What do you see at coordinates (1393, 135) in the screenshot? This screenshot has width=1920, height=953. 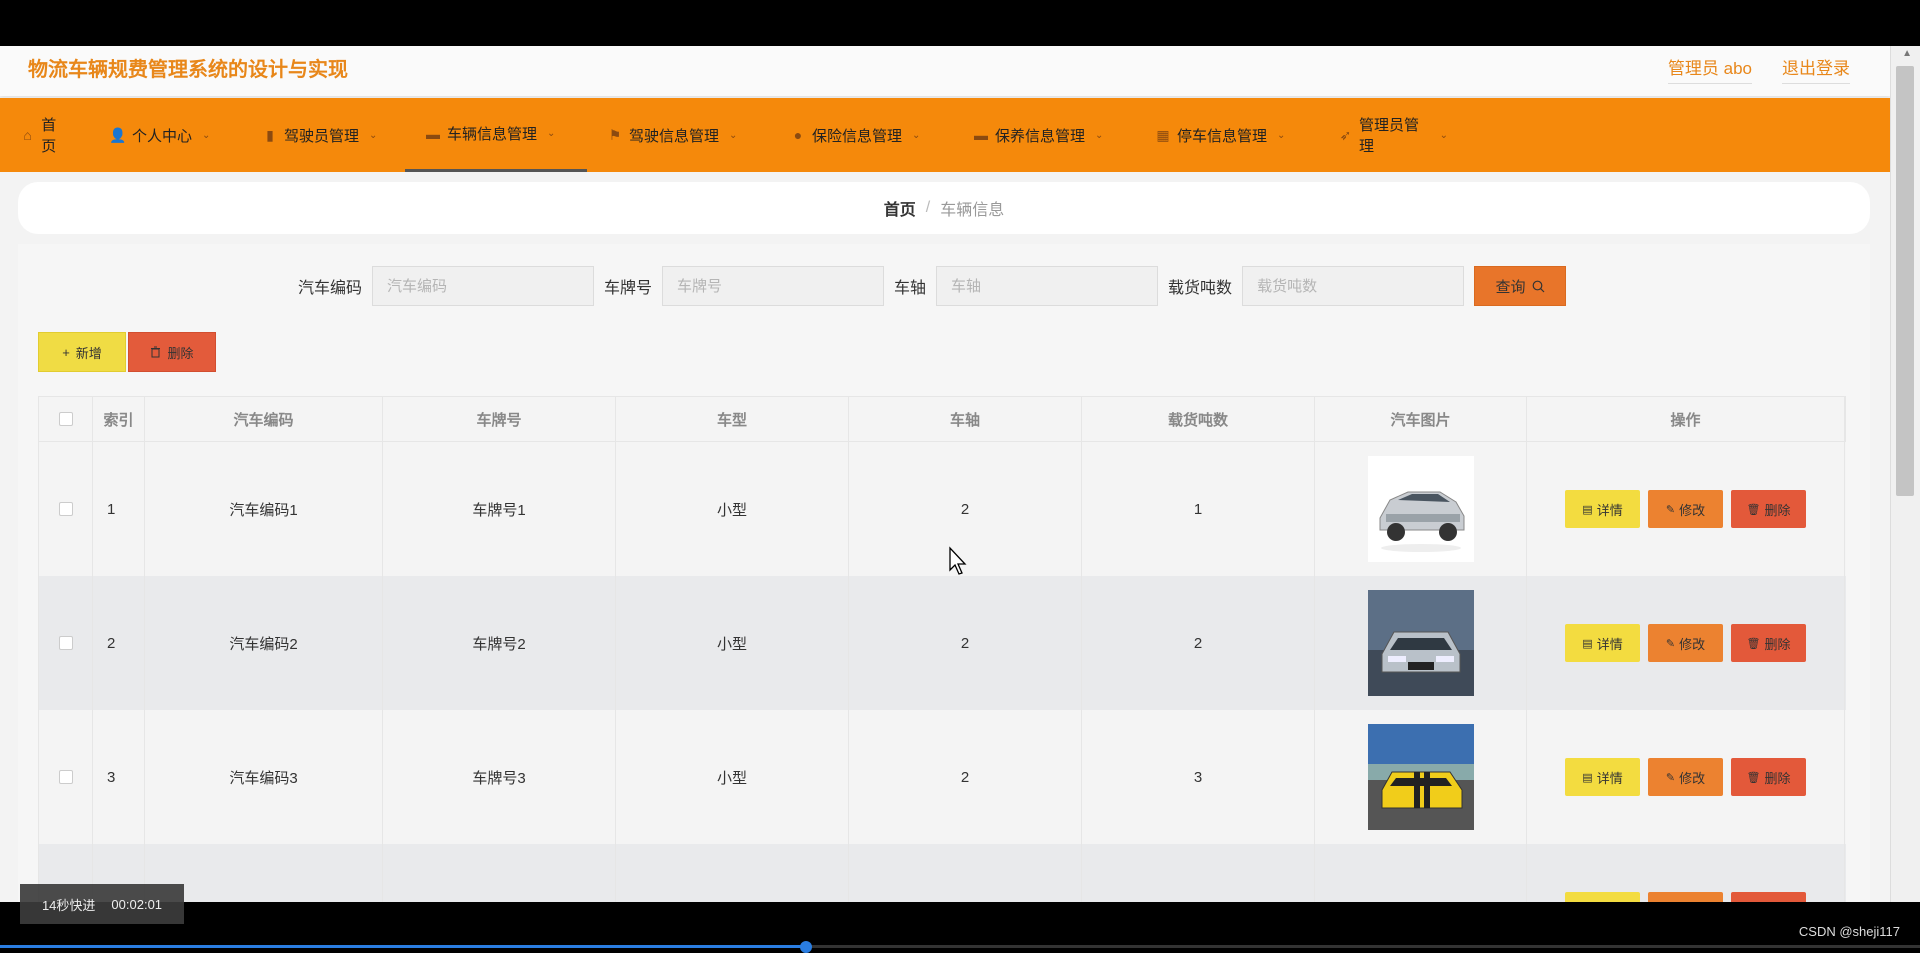 I see `nav-item-8: ➶ 管理员管理 ⌄` at bounding box center [1393, 135].